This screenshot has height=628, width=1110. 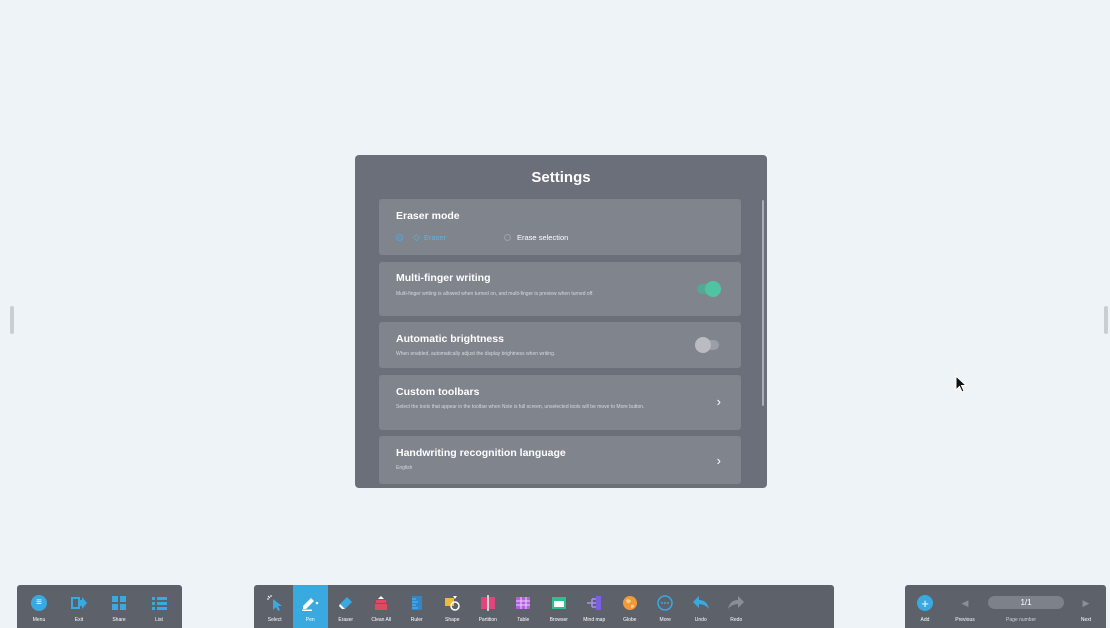 I want to click on select-tool-button: Select, so click(x=275, y=606).